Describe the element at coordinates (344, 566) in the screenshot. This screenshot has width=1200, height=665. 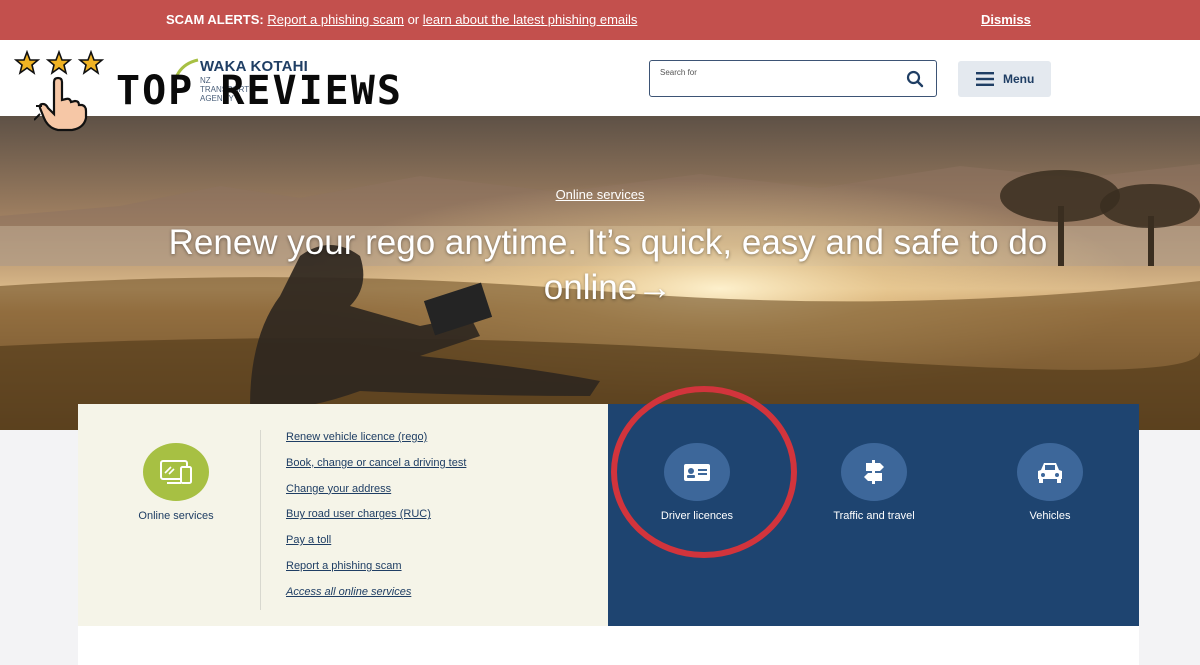
I see `report-scam-link: Report a phishing scam` at that location.